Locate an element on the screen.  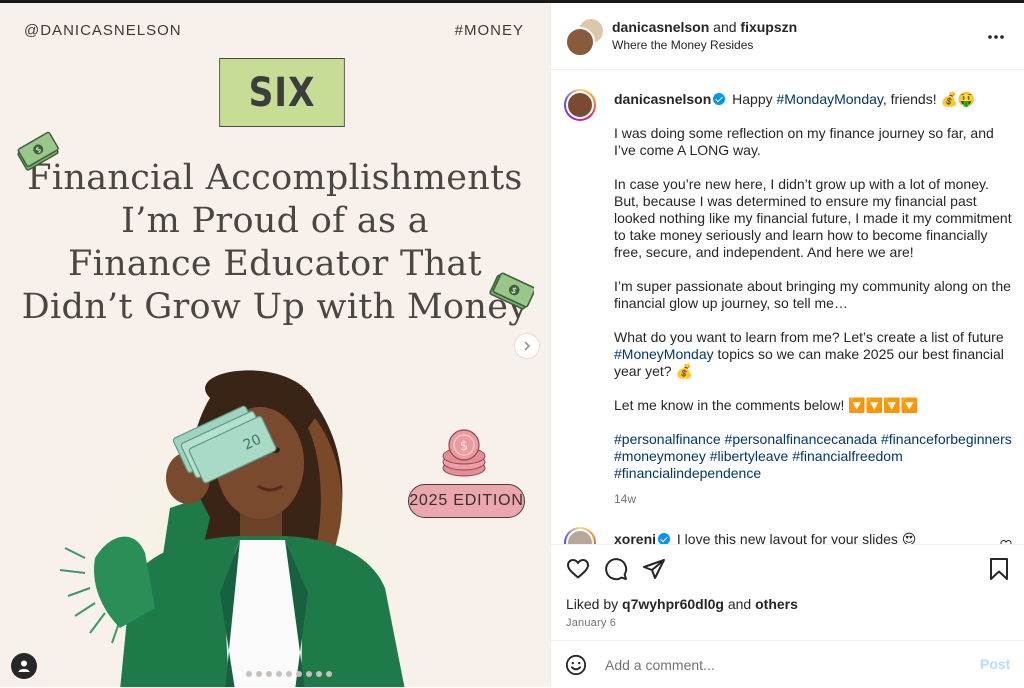
tagged-users-button is located at coordinates (24, 666).